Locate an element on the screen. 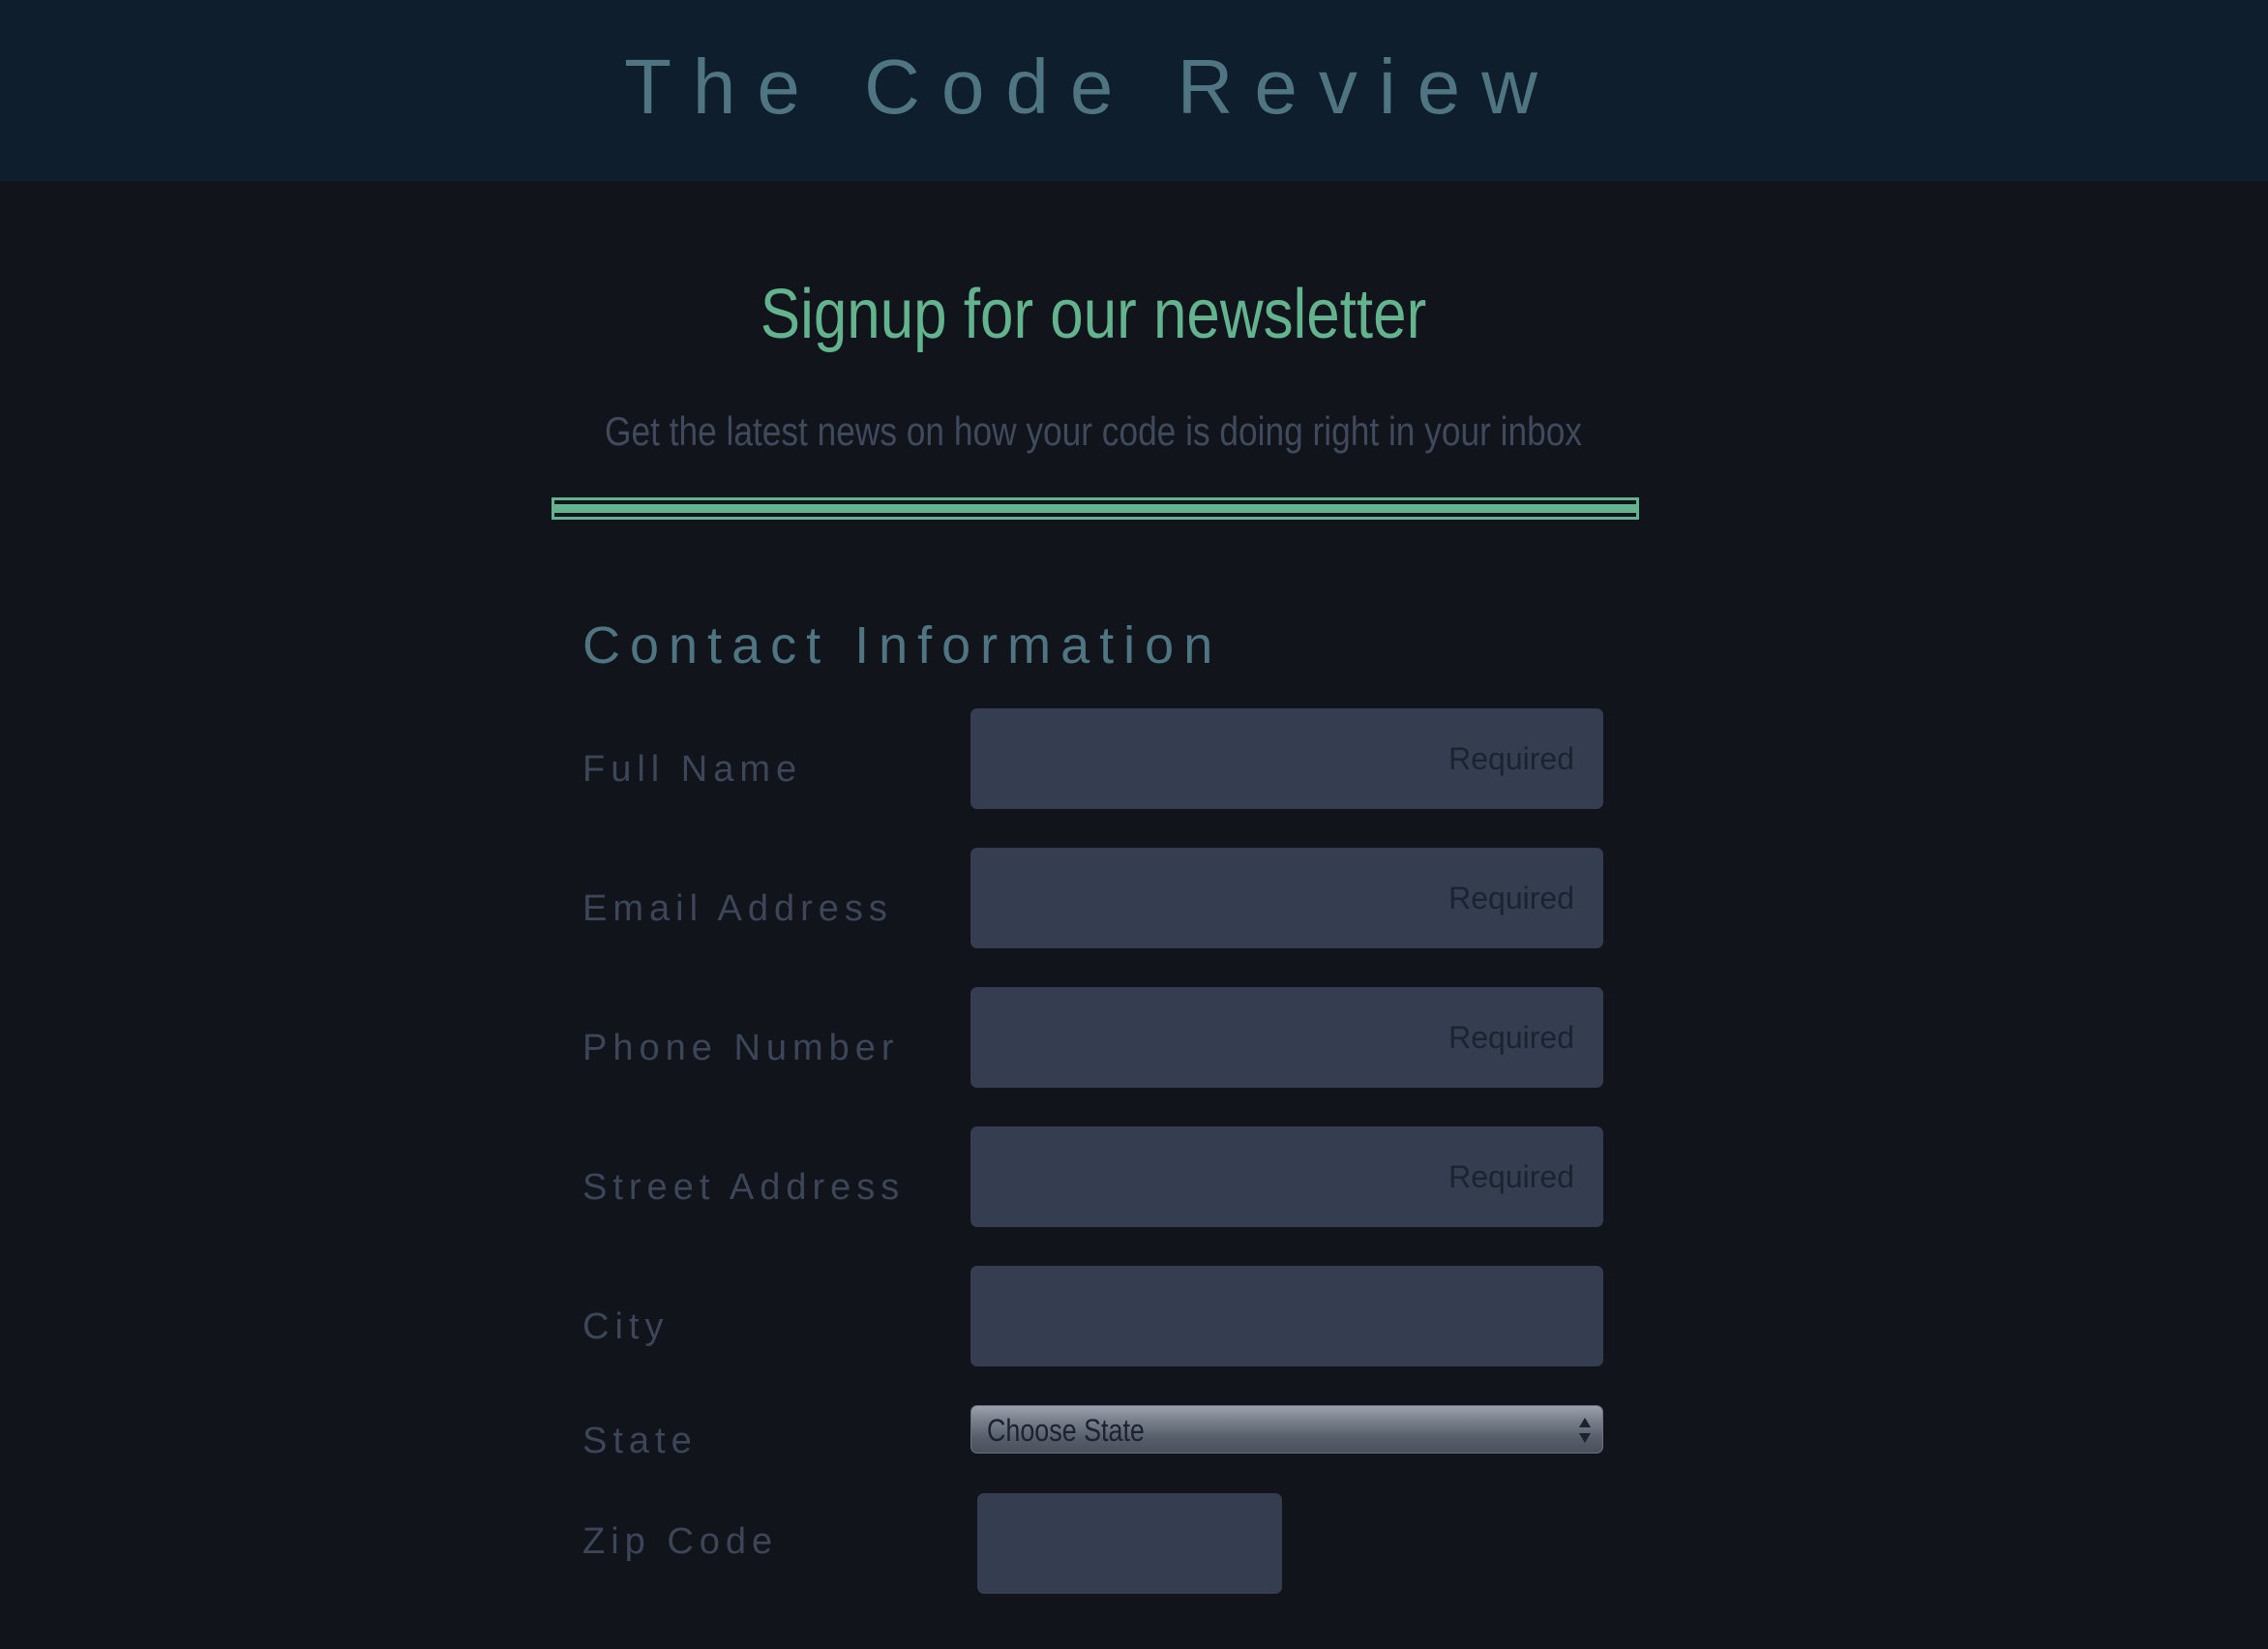 This screenshot has width=2268, height=1649. site-header: The Code Review is located at coordinates (1134, 90).